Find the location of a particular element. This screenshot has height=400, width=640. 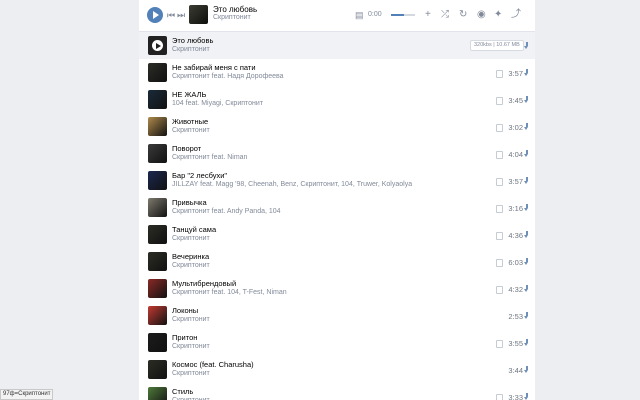

track-row: Притон Скриптонит 3:55 is located at coordinates (337, 342).